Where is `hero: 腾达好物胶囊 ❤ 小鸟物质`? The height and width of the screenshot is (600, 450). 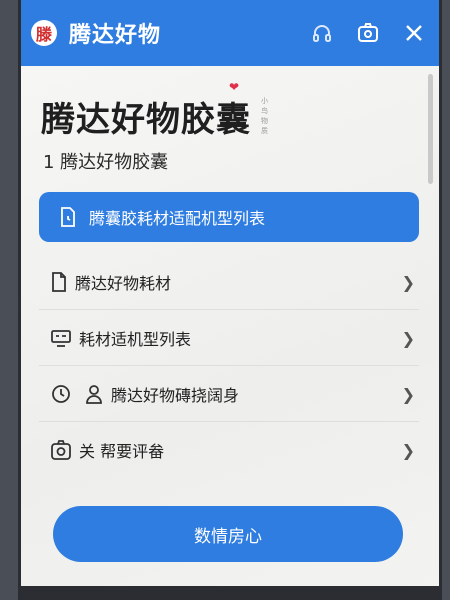
hero: 腾达好物胶囊 ❤ 小鸟物质 is located at coordinates (154, 110).